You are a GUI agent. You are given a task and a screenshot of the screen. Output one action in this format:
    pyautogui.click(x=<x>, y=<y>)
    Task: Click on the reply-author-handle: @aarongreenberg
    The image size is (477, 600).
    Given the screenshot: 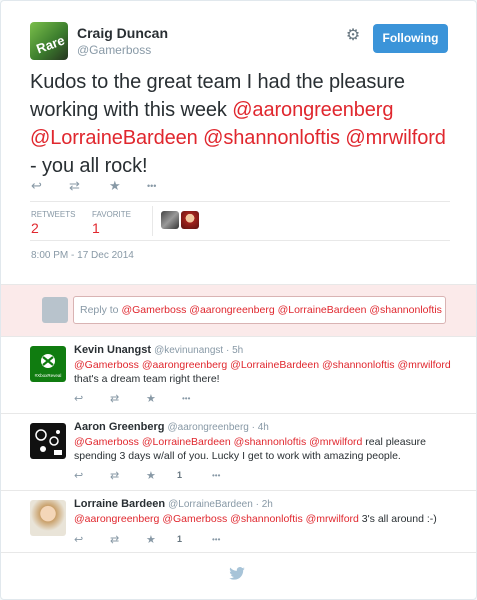 What is the action you would take?
    pyautogui.click(x=208, y=427)
    